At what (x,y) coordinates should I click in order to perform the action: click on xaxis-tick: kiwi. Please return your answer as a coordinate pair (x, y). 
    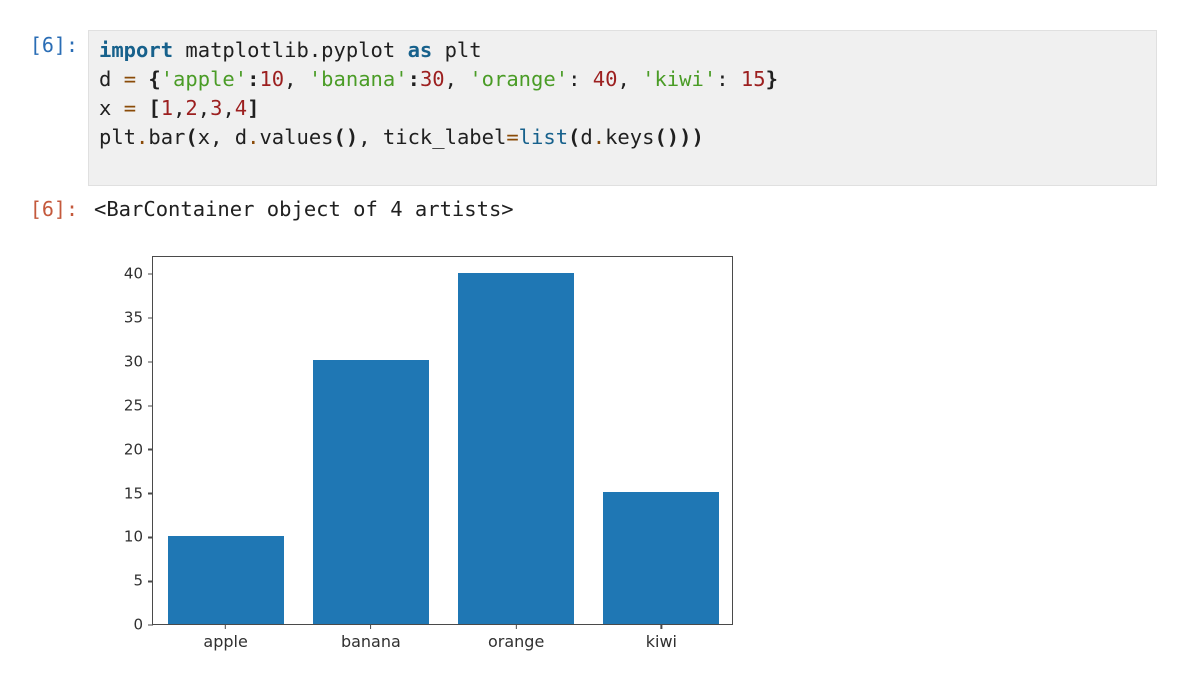
    Looking at the image, I should click on (661, 637).